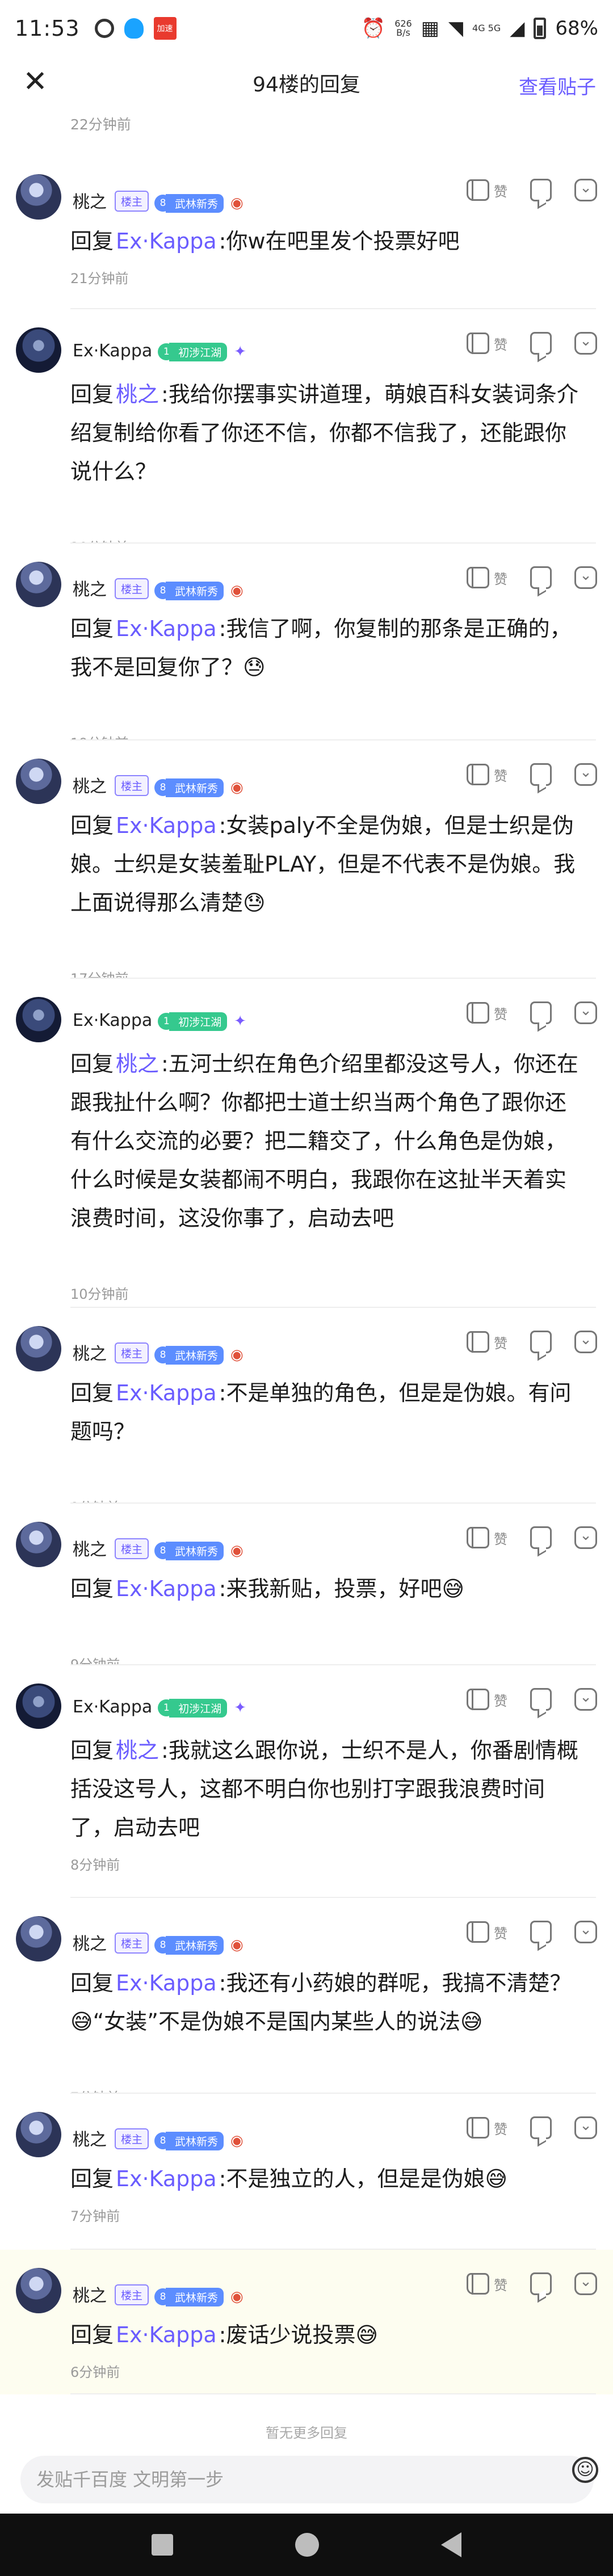 The image size is (613, 2576). Describe the element at coordinates (307, 2479) in the screenshot. I see `reply-input: 发贴千百度 文明第一步` at that location.